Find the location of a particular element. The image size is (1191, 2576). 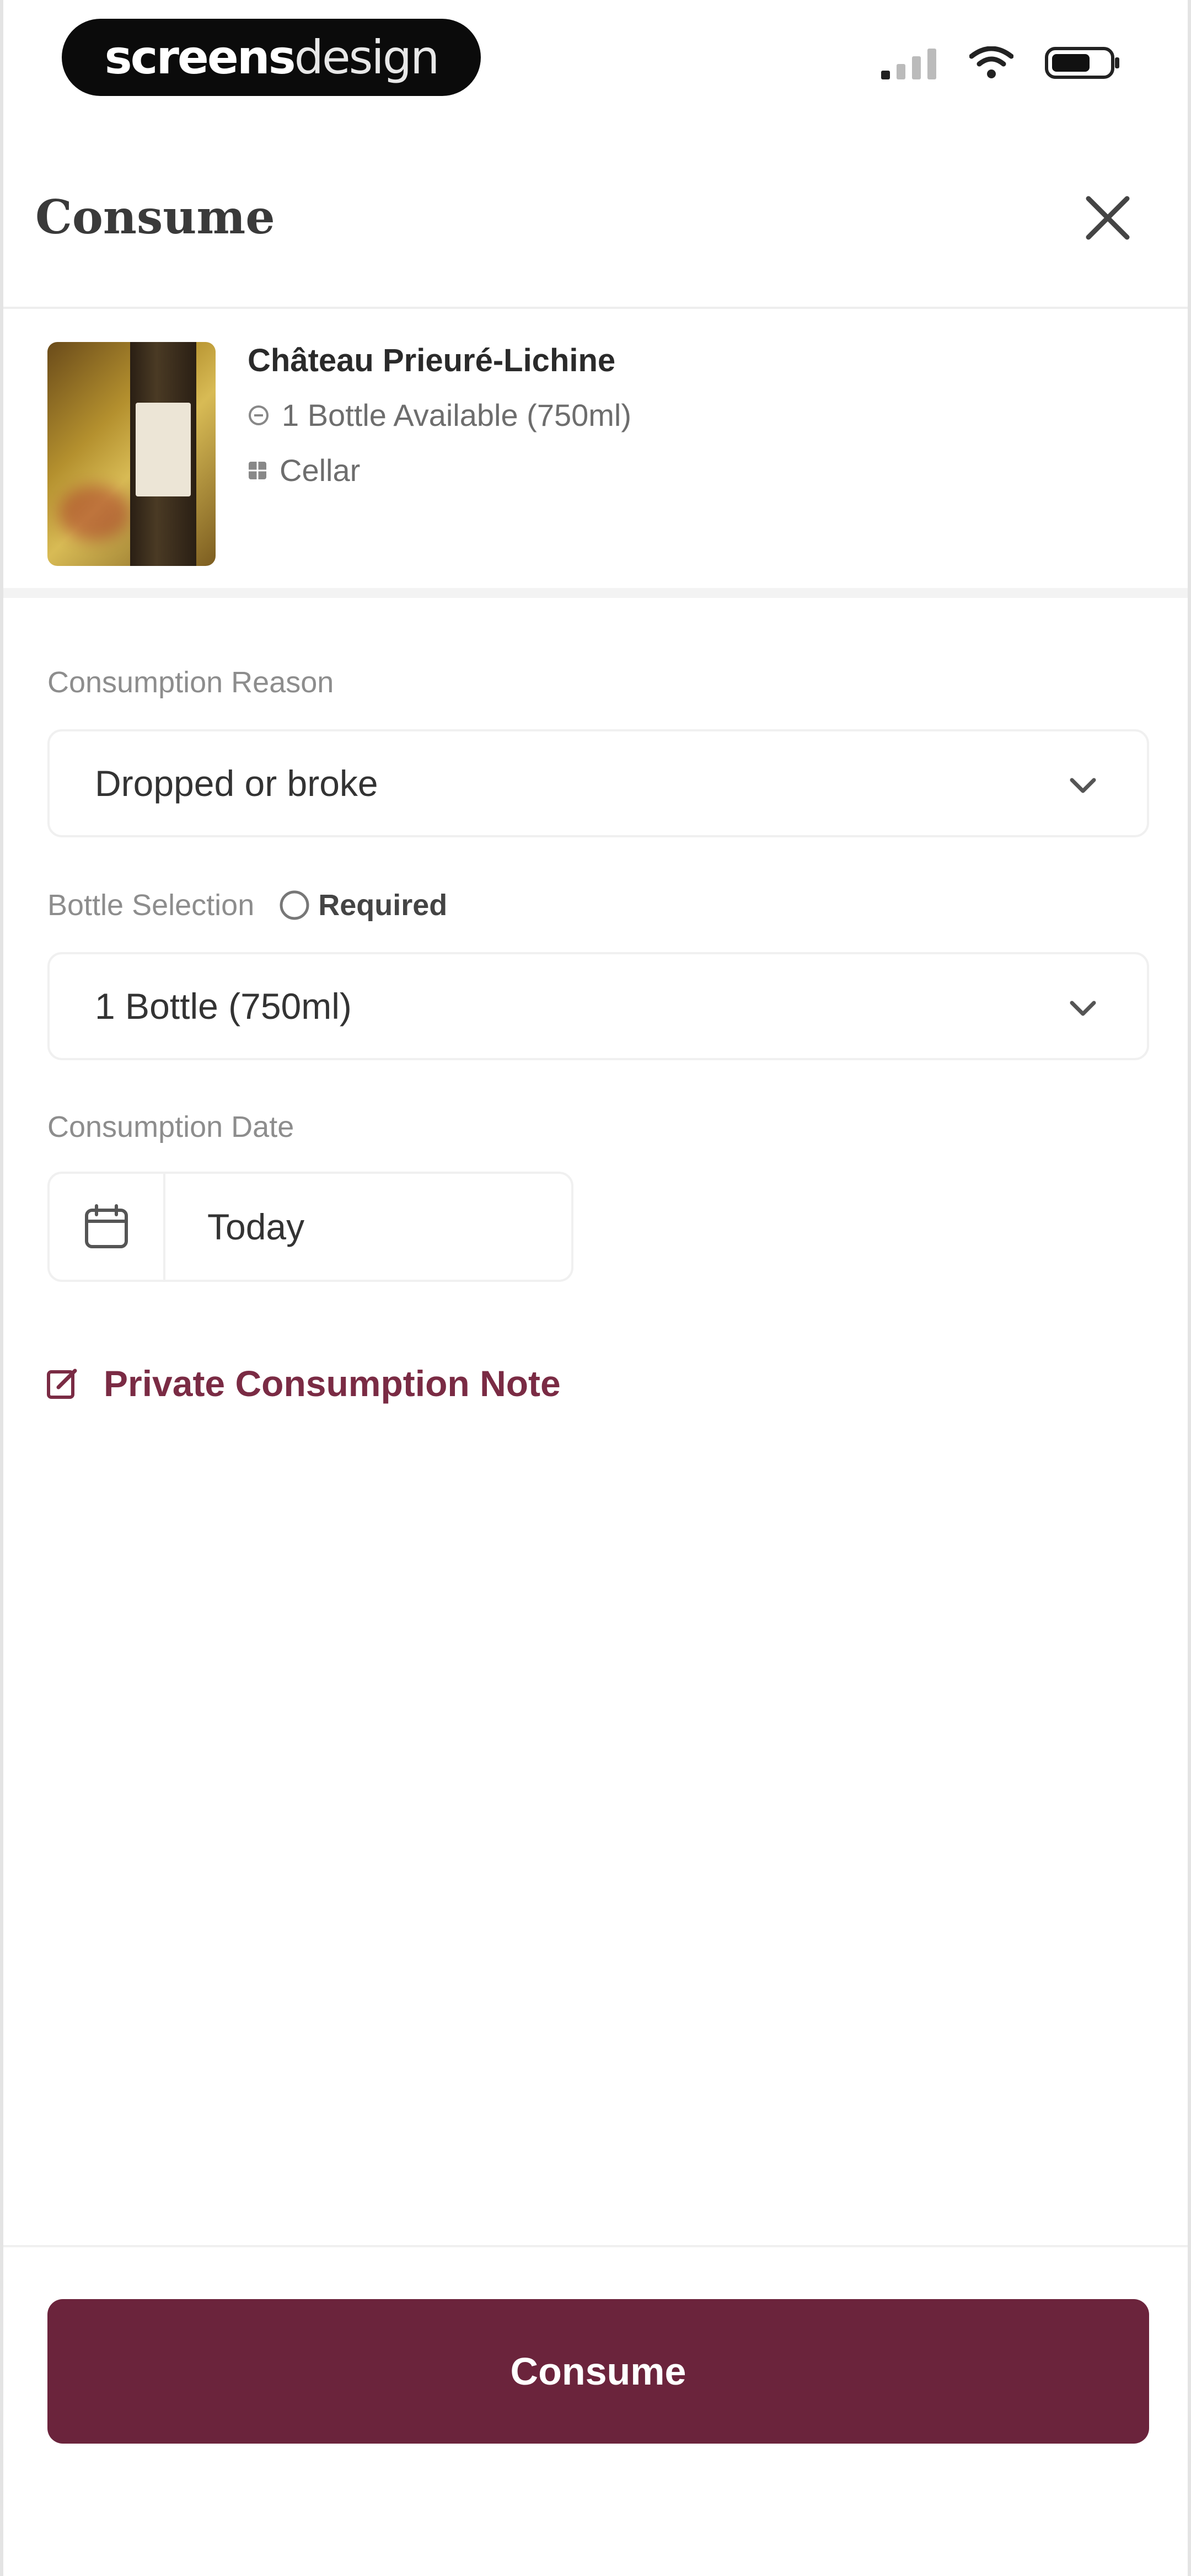

close-button is located at coordinates (1107, 218).